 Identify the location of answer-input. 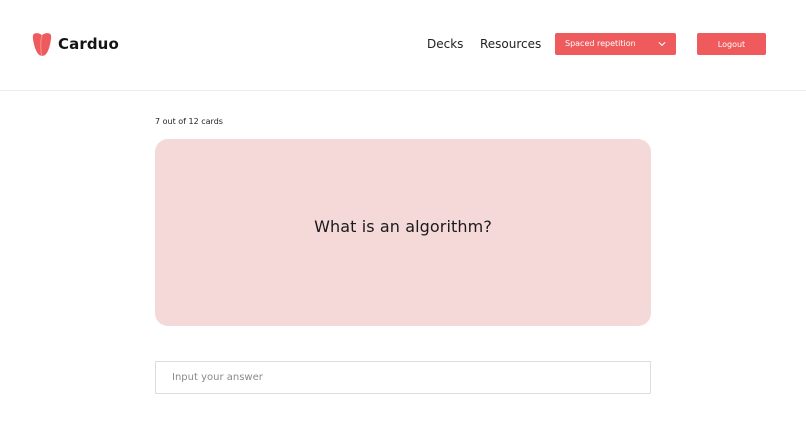
(403, 377).